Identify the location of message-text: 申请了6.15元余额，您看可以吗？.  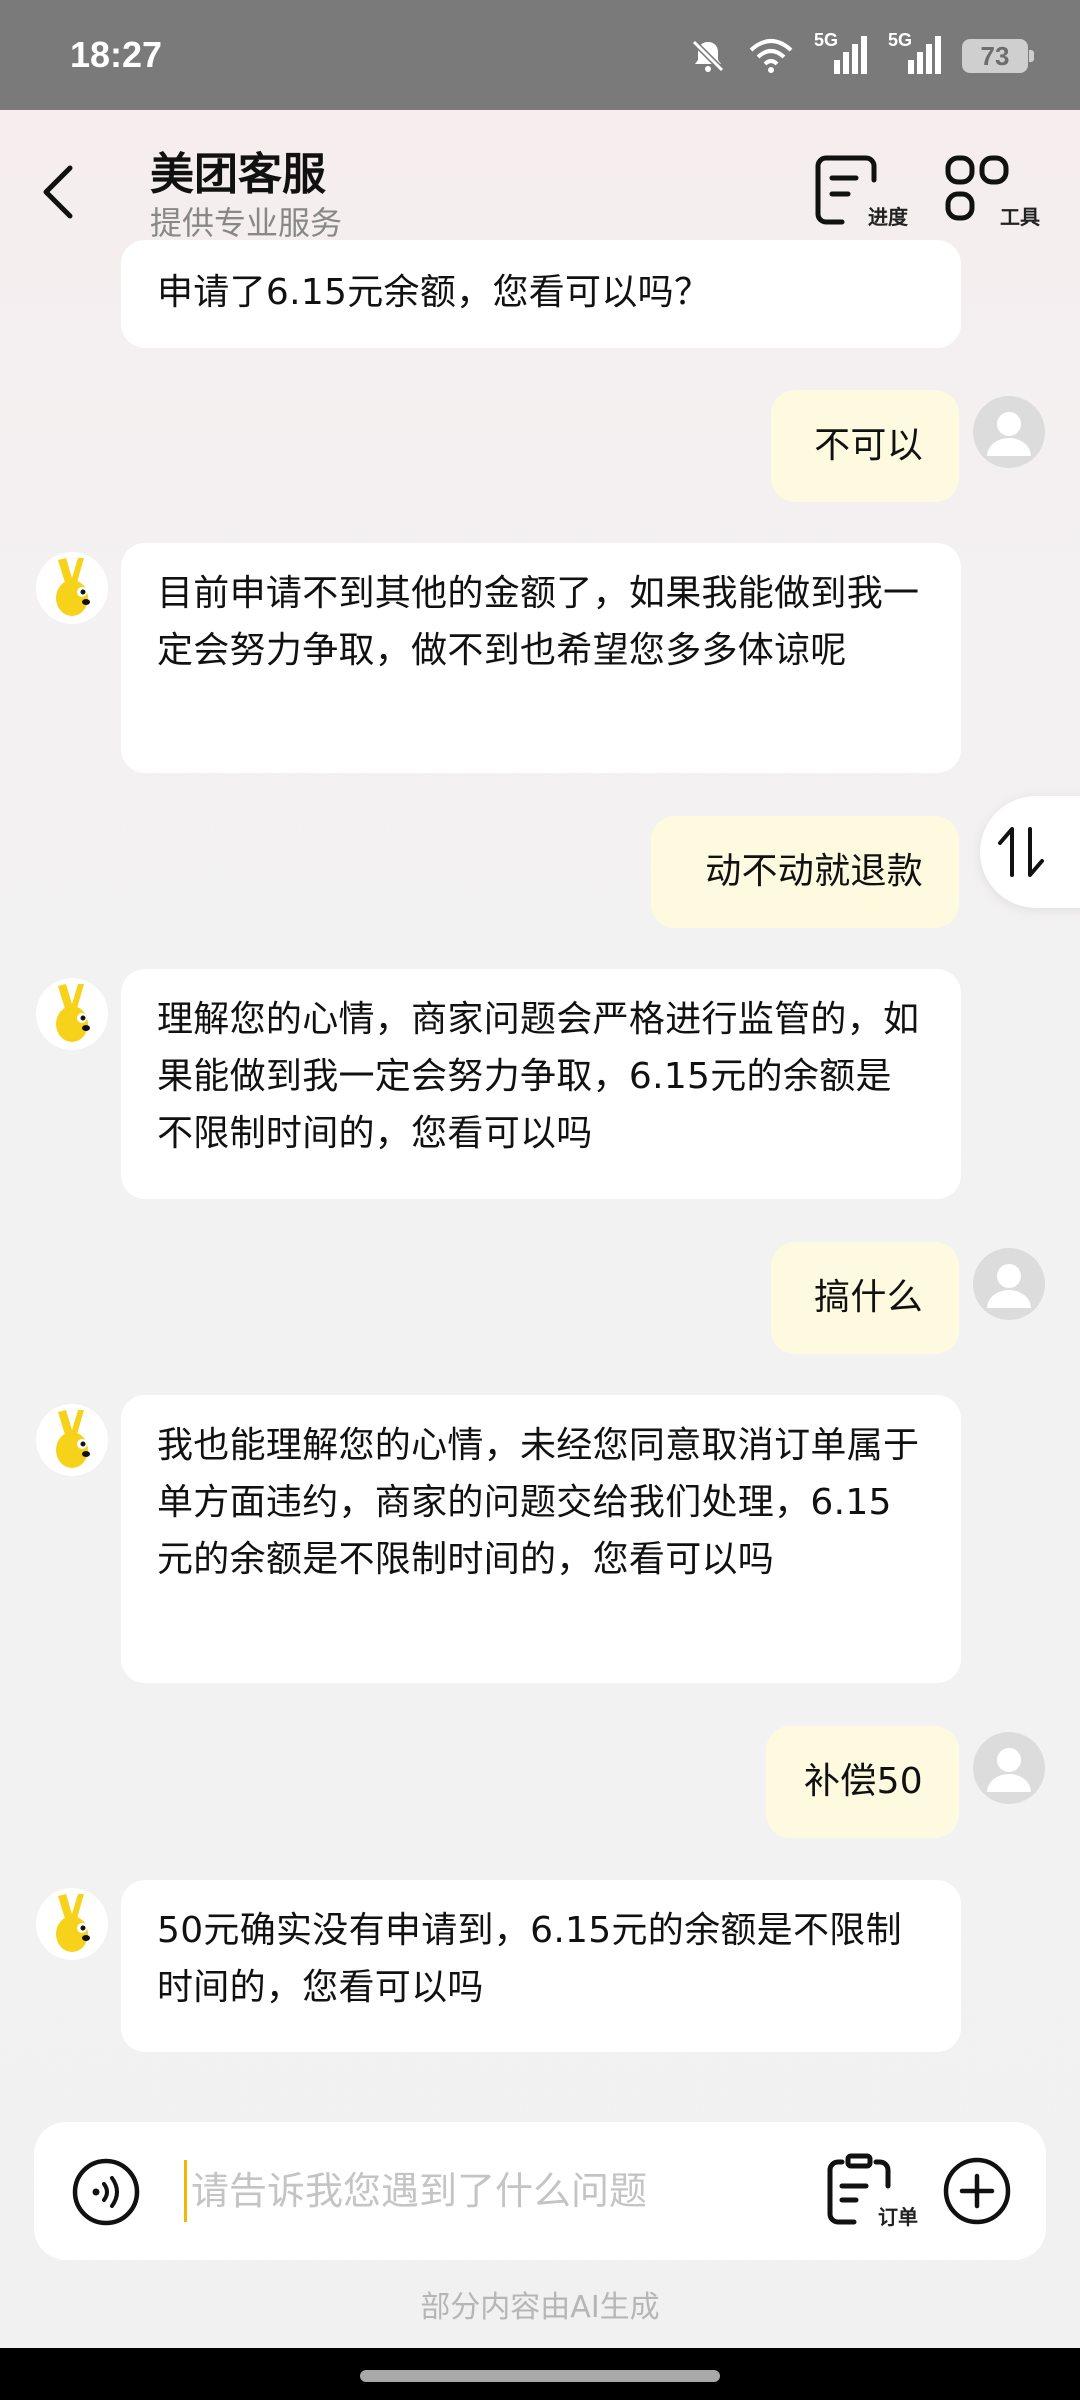
(434, 292).